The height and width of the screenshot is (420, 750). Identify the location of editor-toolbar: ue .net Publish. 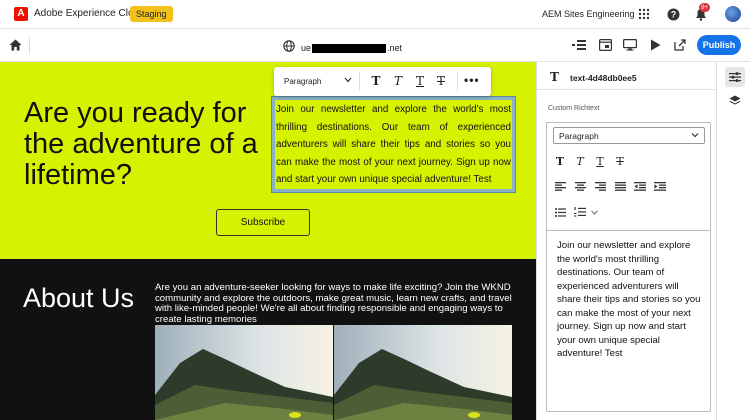
(375, 45).